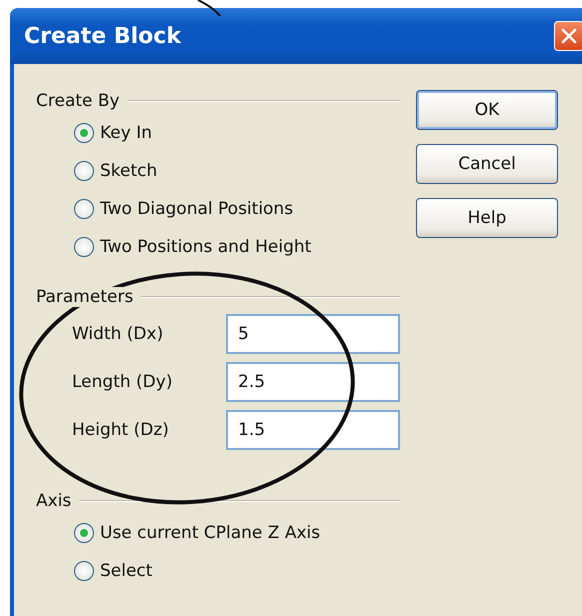 The width and height of the screenshot is (582, 616). I want to click on radio-option: Two Diagonal Positions, so click(184, 209).